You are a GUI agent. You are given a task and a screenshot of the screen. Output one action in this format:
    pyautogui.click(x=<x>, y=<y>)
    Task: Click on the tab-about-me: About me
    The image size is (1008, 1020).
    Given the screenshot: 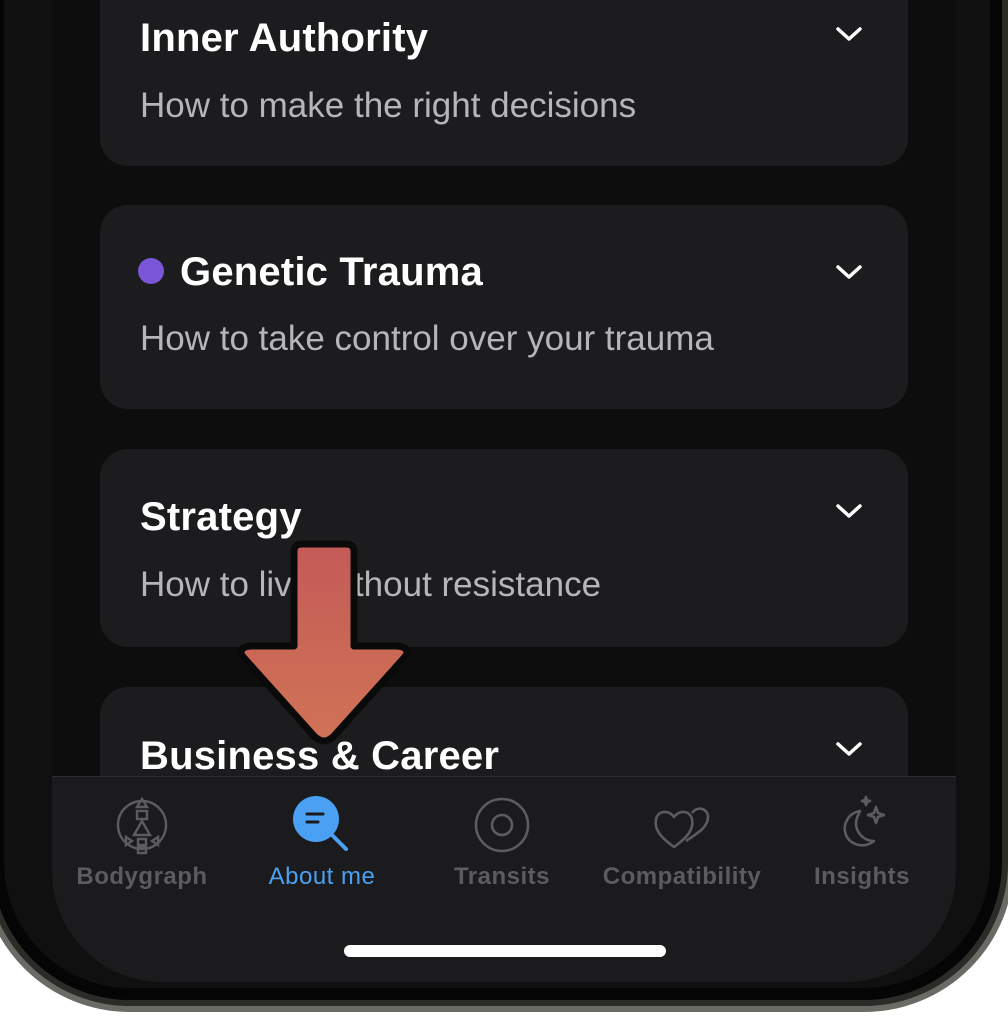 What is the action you would take?
    pyautogui.click(x=322, y=837)
    